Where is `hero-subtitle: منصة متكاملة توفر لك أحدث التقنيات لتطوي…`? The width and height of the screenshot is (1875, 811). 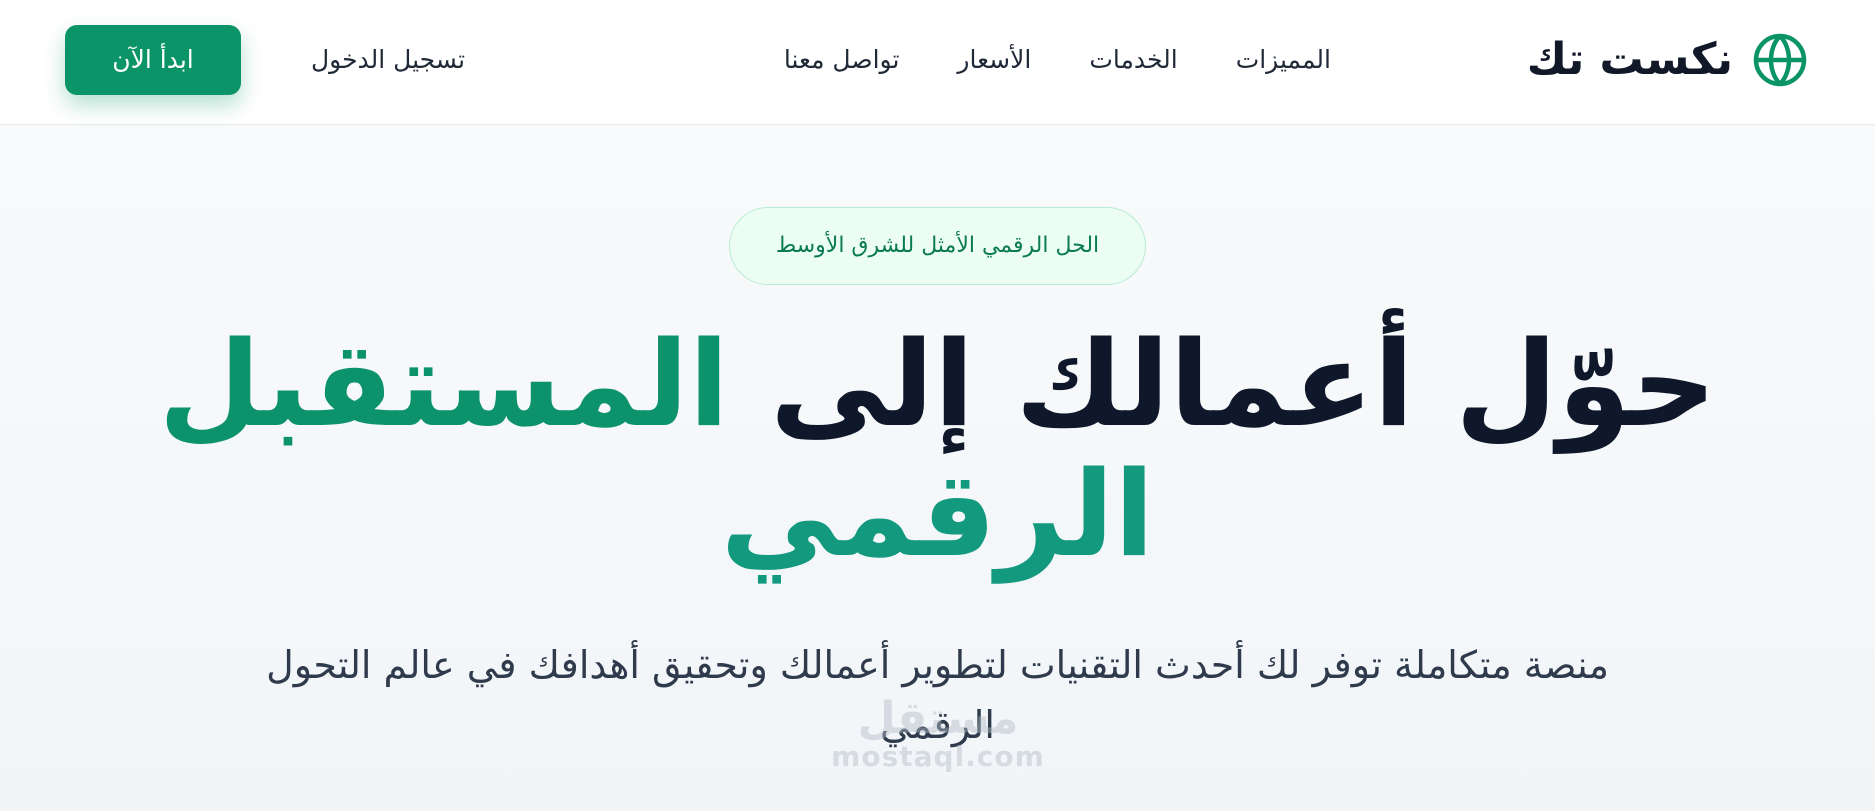 hero-subtitle: منصة متكاملة توفر لك أحدث التقنيات لتطوي… is located at coordinates (937, 695).